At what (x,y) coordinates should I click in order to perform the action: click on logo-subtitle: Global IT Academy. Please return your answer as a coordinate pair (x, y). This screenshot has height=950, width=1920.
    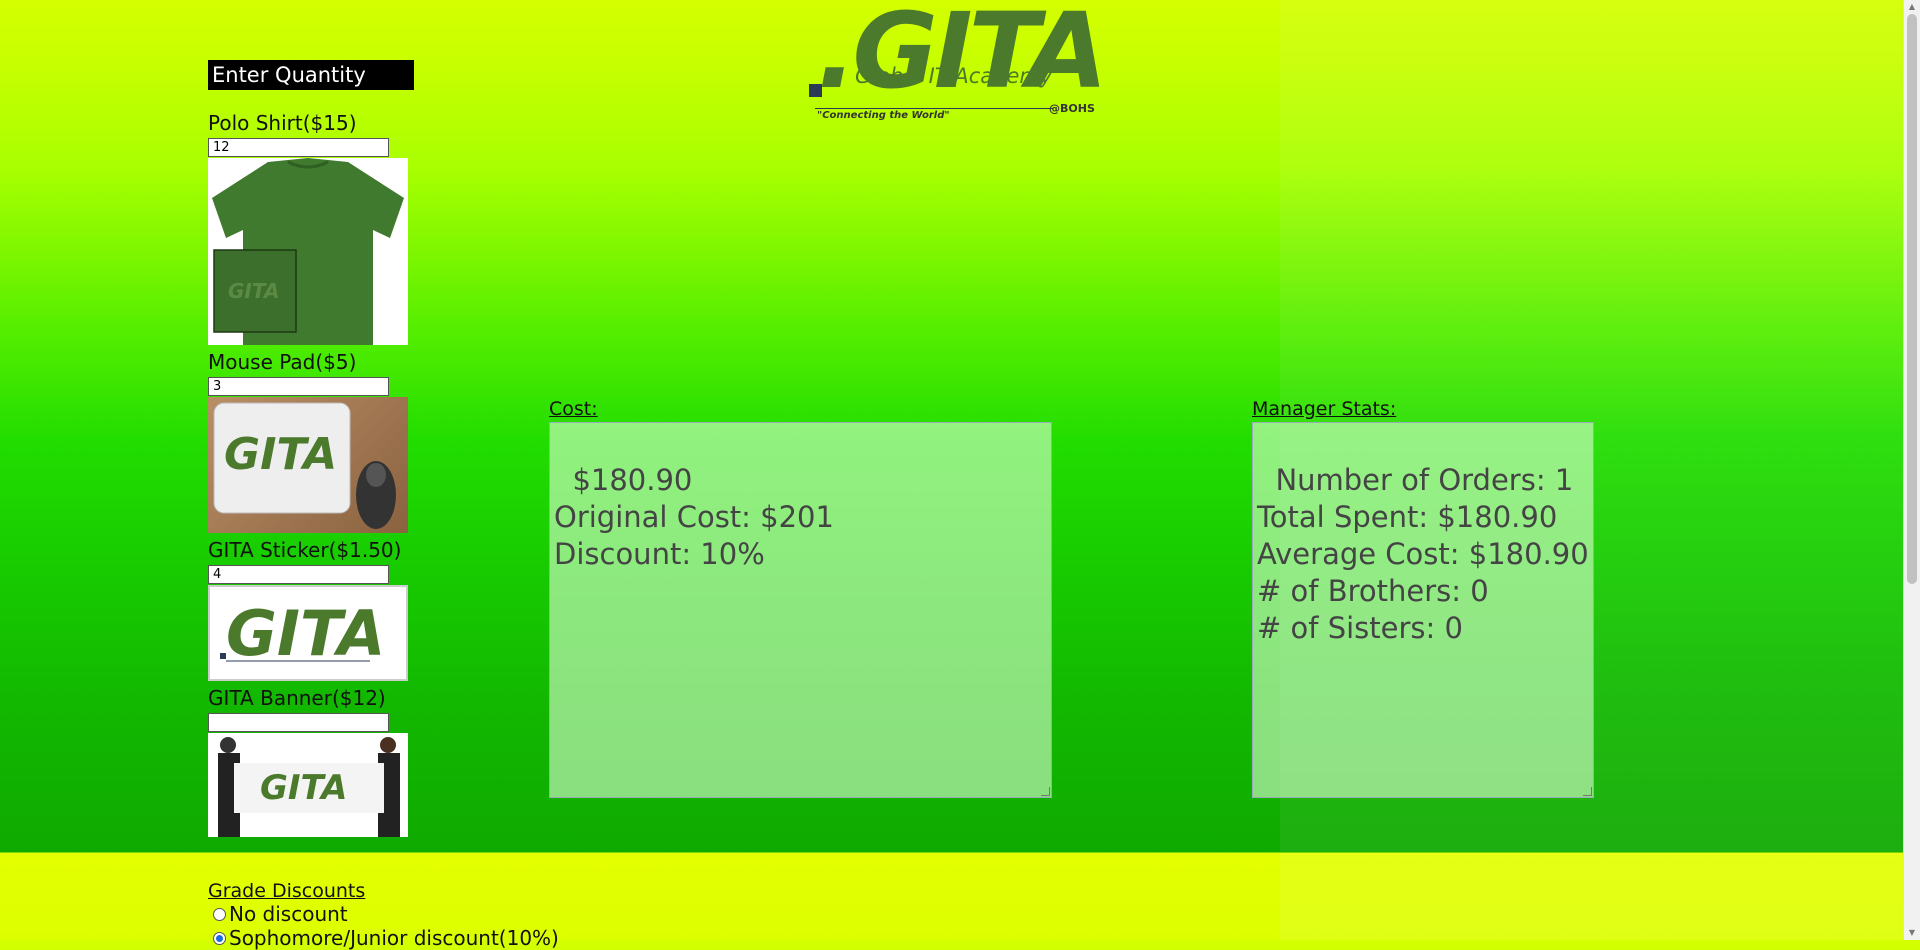
    Looking at the image, I should click on (954, 76).